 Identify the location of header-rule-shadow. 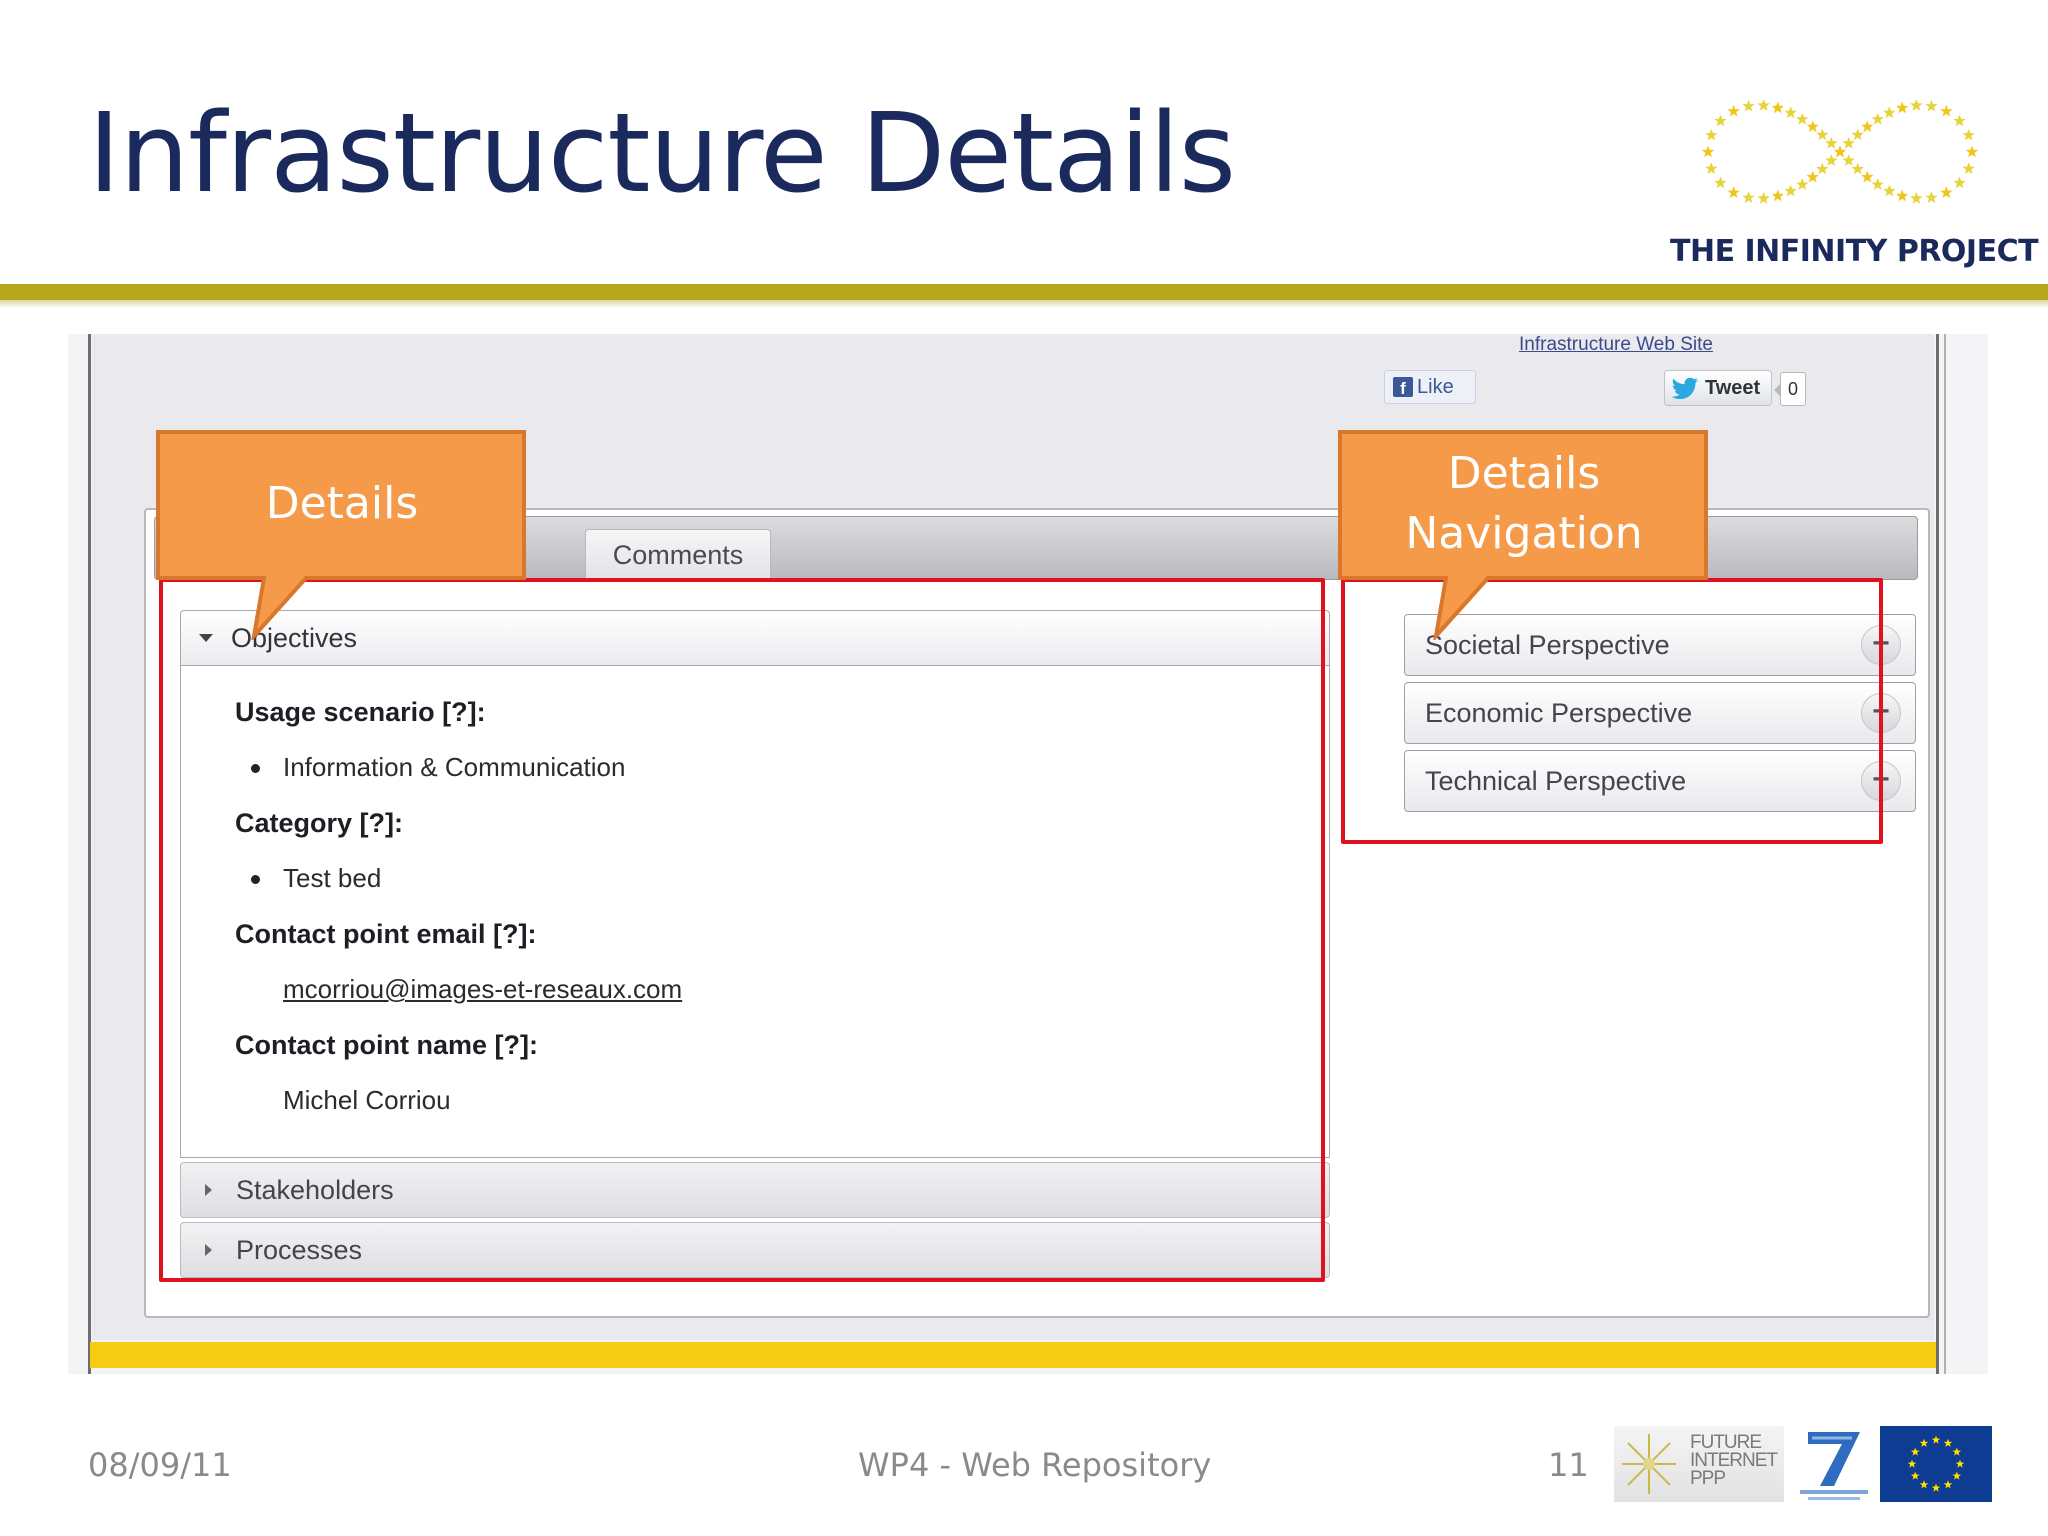
(1024, 304).